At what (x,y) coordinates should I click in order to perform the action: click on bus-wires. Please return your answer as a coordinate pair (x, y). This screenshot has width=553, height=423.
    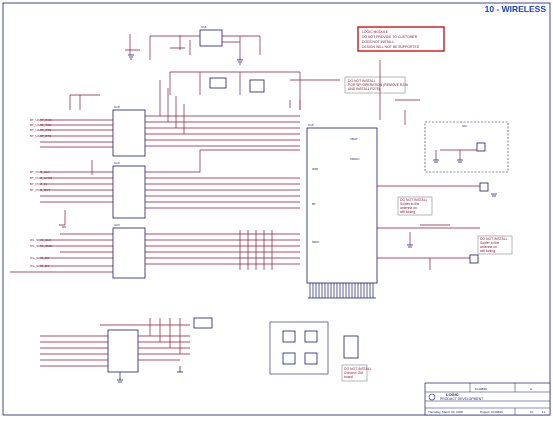
    Looking at the image, I should click on (222, 175).